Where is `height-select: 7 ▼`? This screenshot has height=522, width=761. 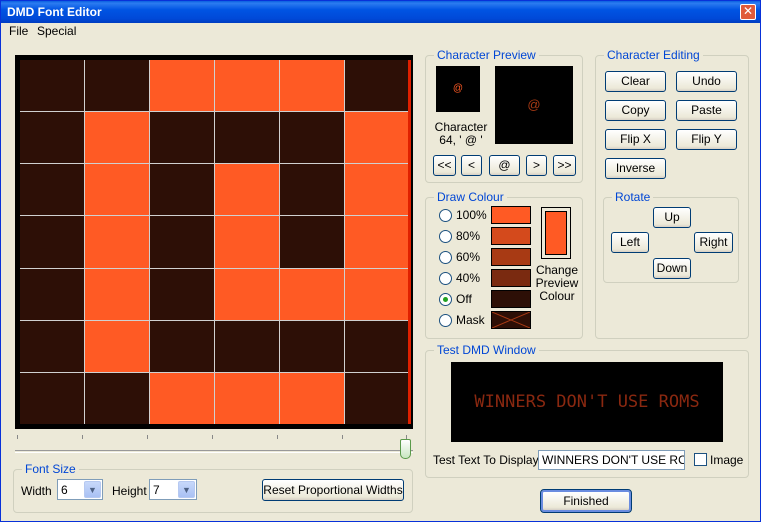 height-select: 7 ▼ is located at coordinates (173, 489).